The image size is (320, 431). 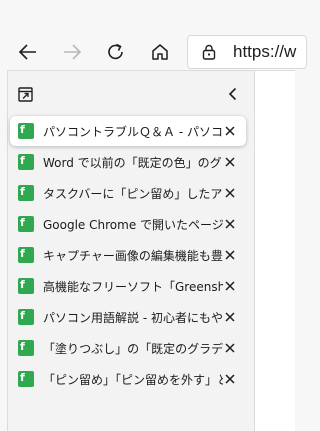 I want to click on tab-item: f 「塗りつぶし」の「既定のグラデーション, so click(x=128, y=348).